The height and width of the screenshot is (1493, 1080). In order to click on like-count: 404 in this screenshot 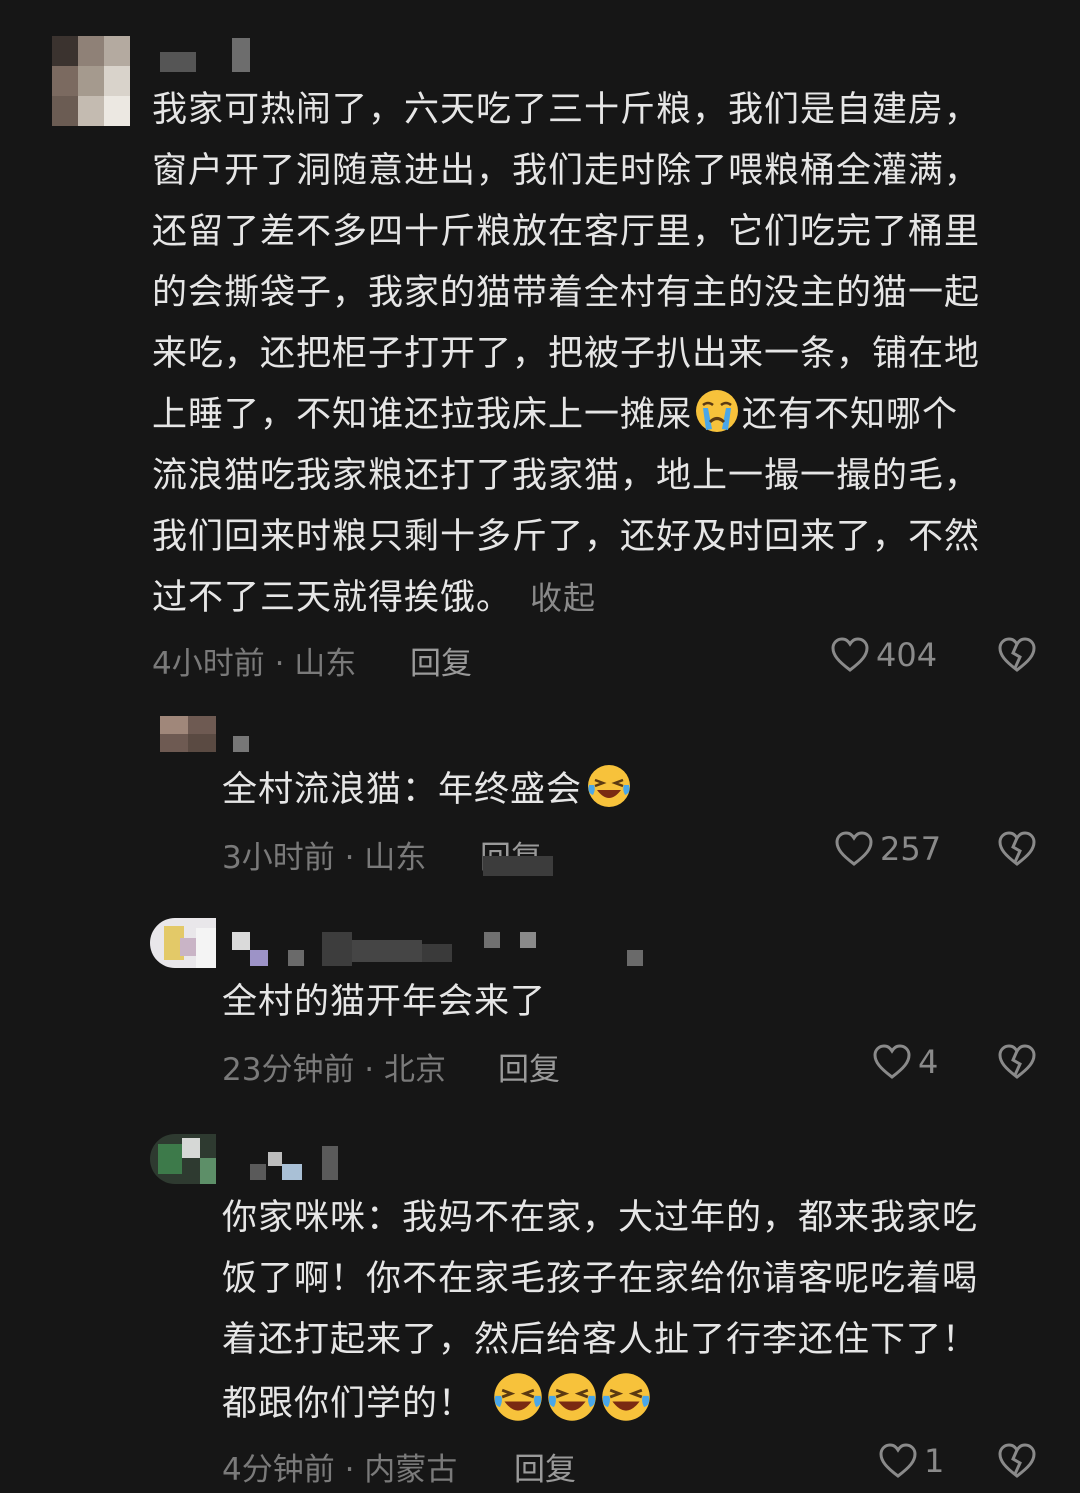, I will do `click(907, 655)`.